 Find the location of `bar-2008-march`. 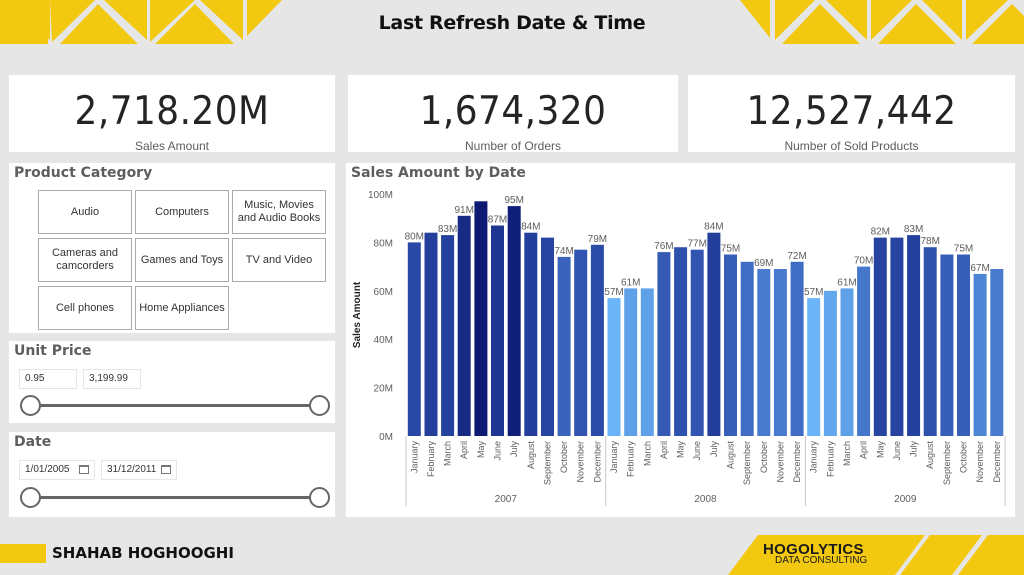

bar-2008-march is located at coordinates (647, 362).